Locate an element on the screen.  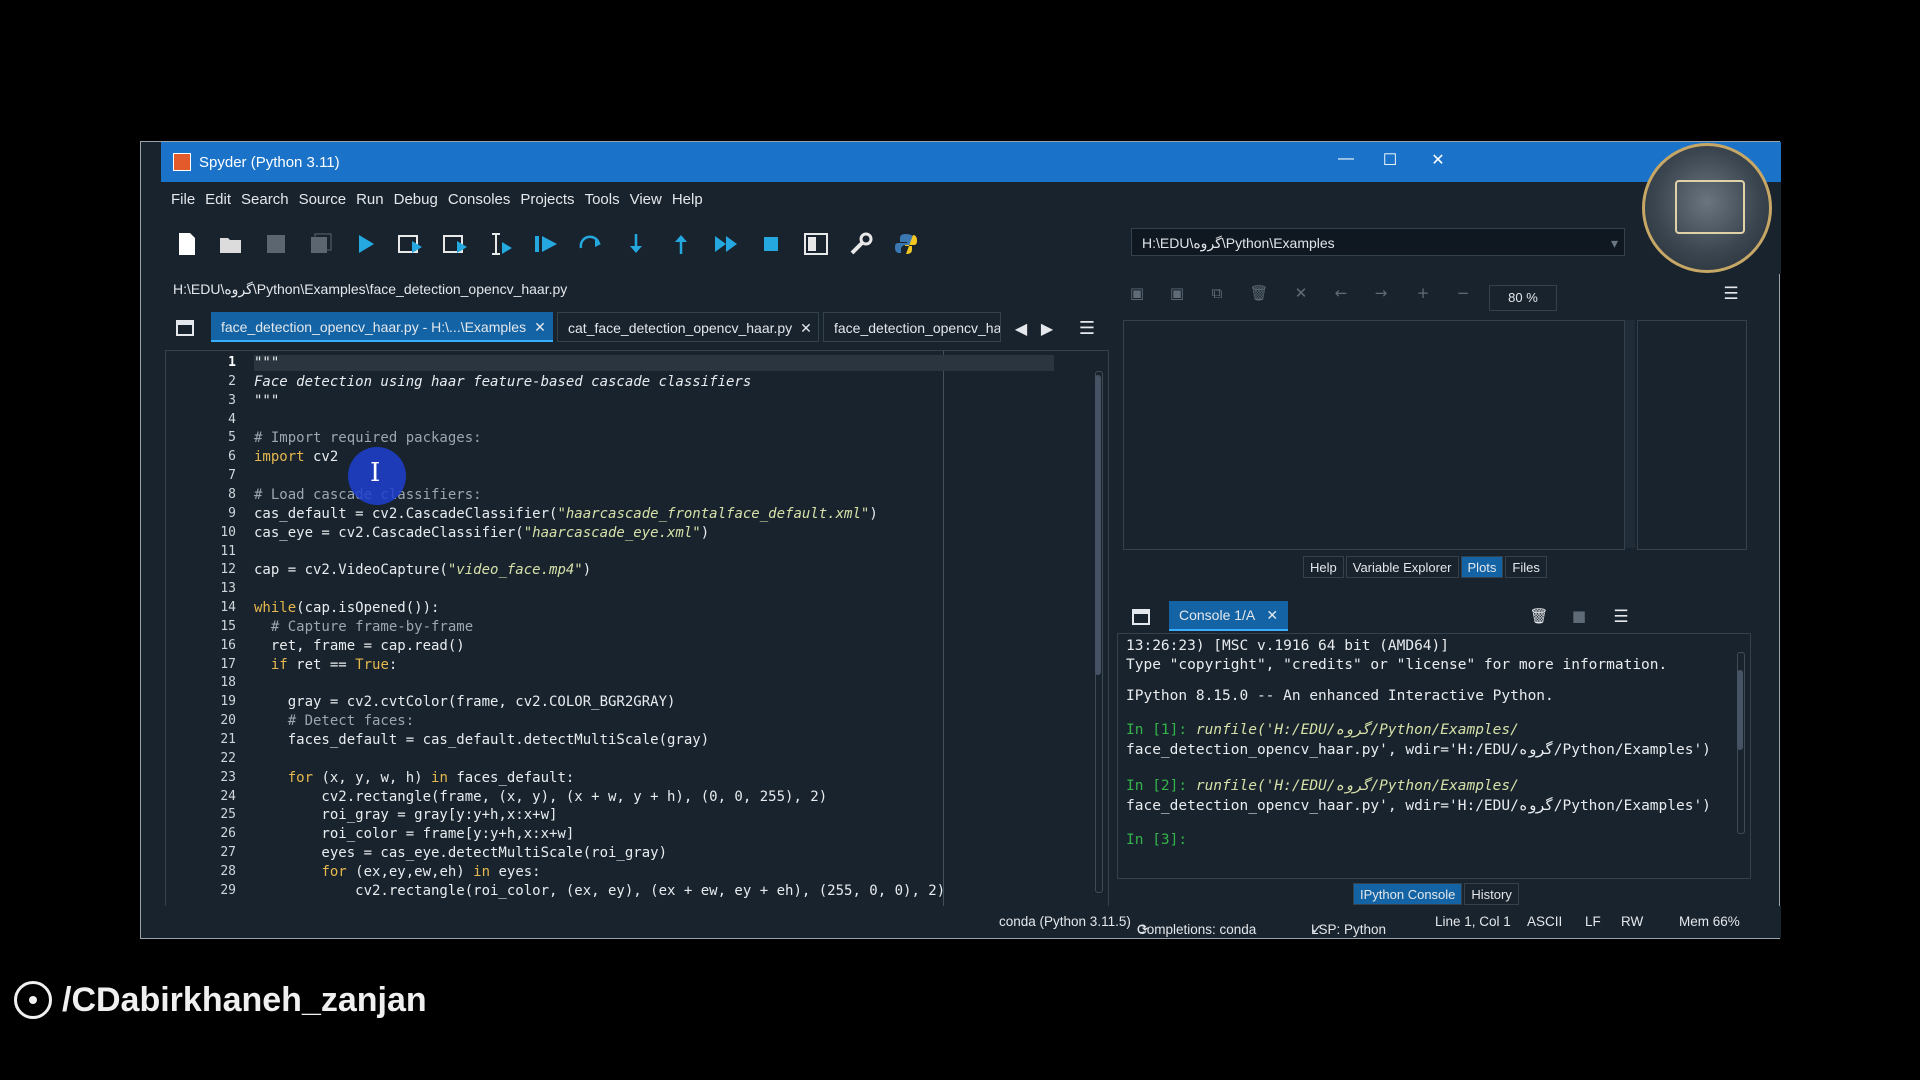
status-environment: conda (Python 3.11.5) is located at coordinates (1065, 921).